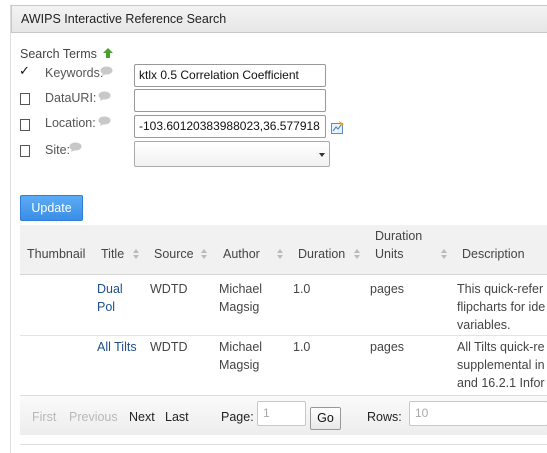 This screenshot has width=547, height=453. Describe the element at coordinates (325, 418) in the screenshot. I see `go-button: Go` at that location.